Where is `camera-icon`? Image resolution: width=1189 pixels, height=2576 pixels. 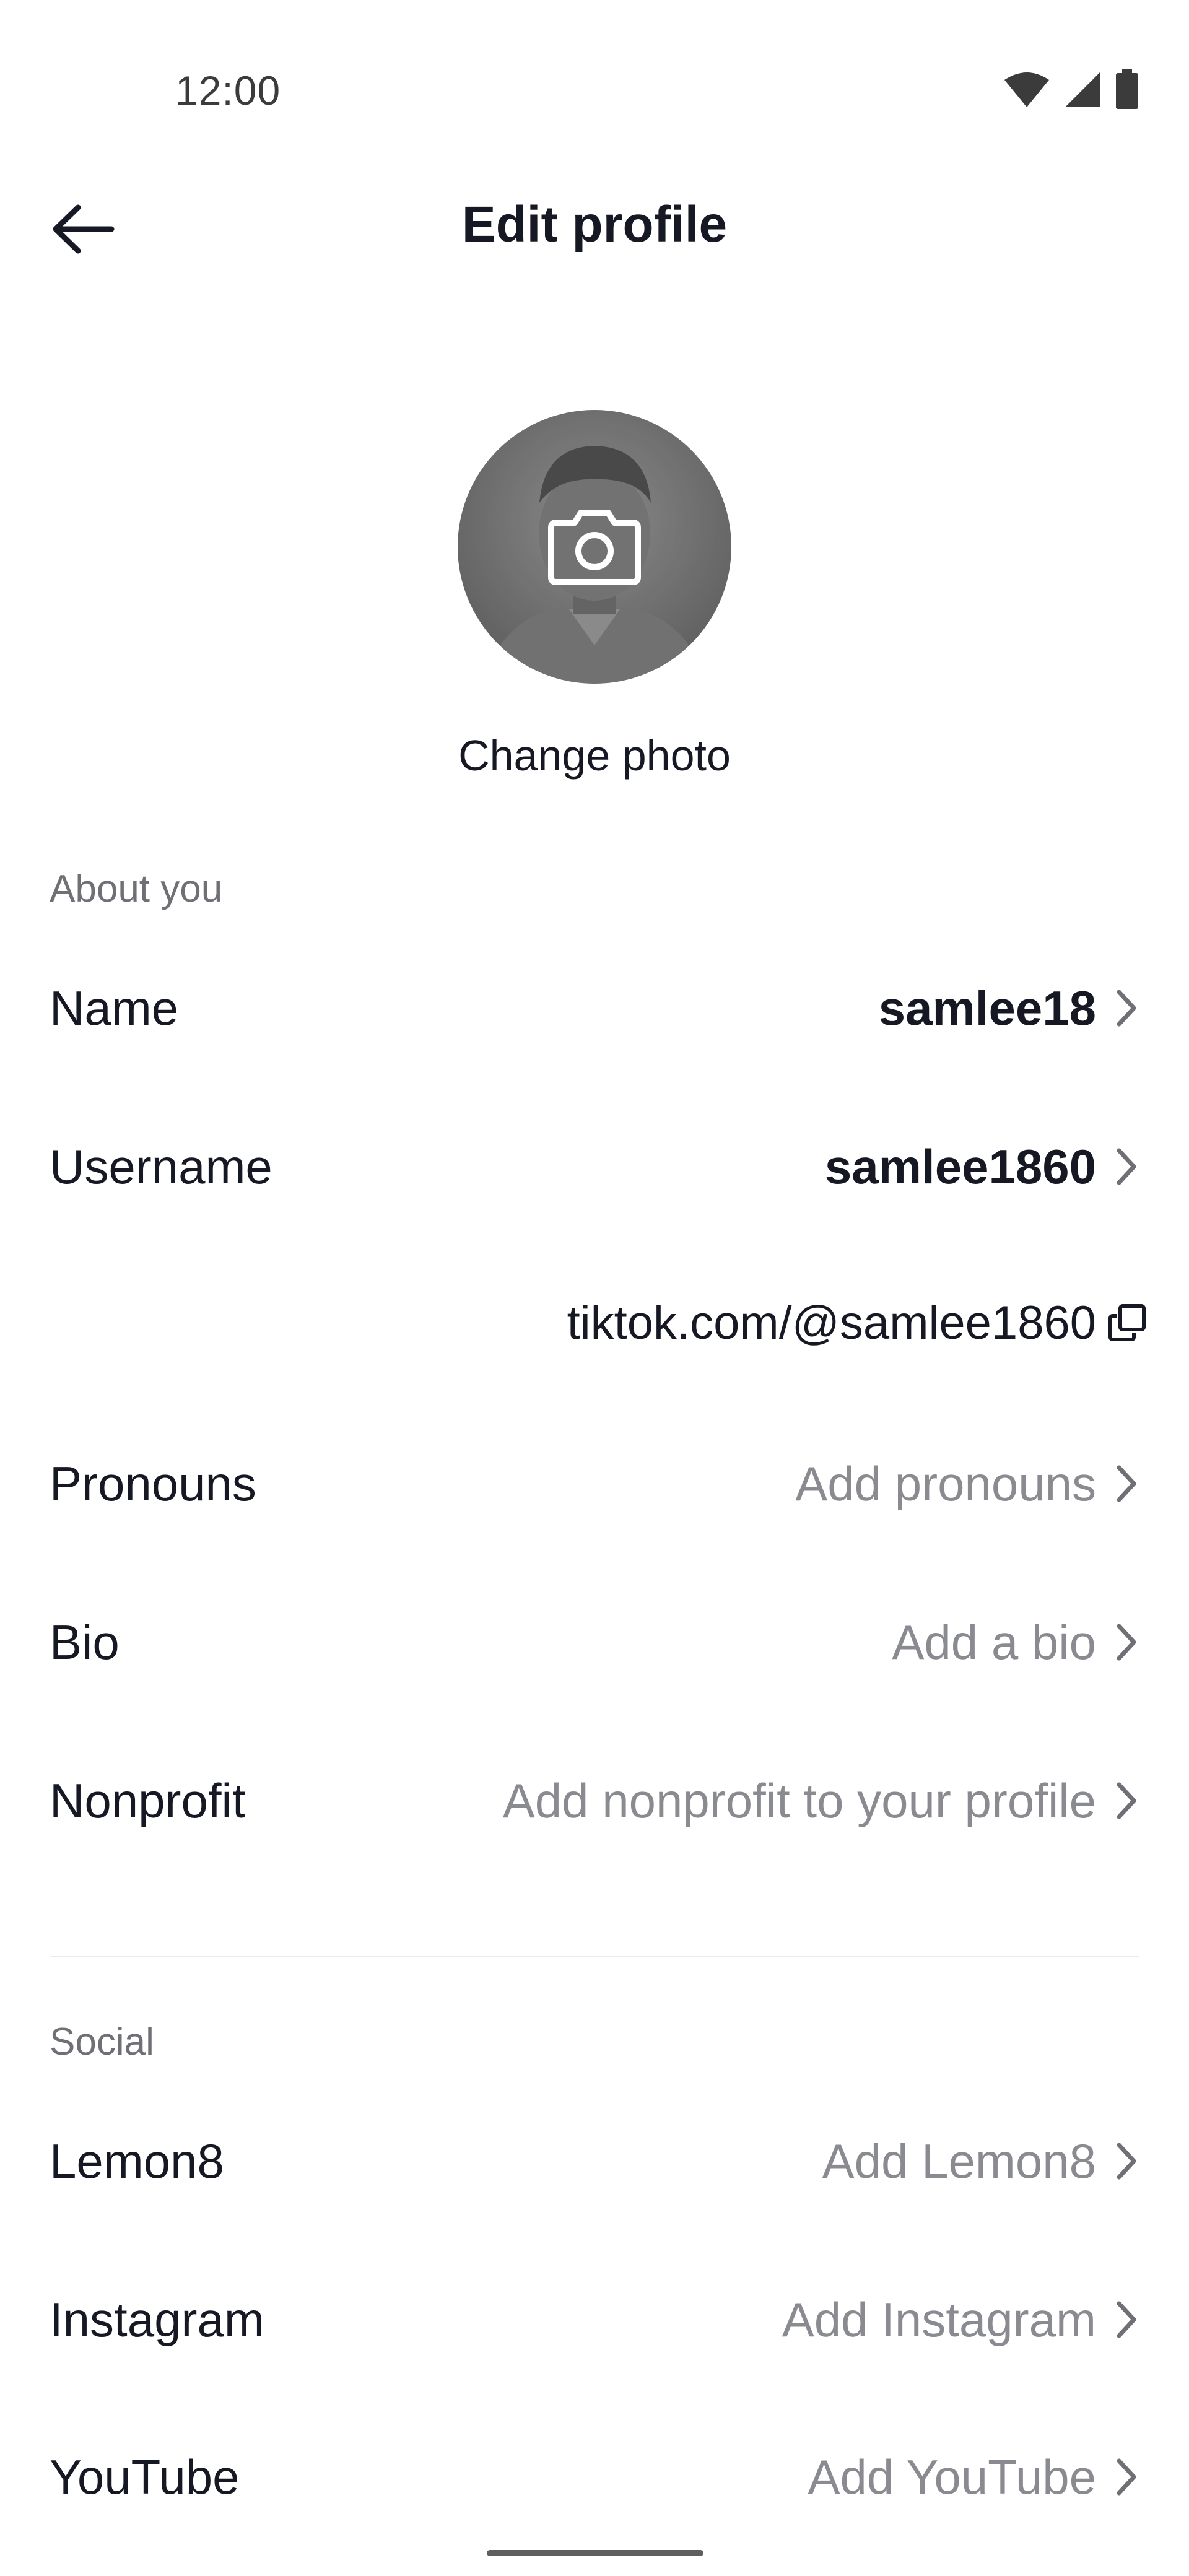 camera-icon is located at coordinates (594, 547).